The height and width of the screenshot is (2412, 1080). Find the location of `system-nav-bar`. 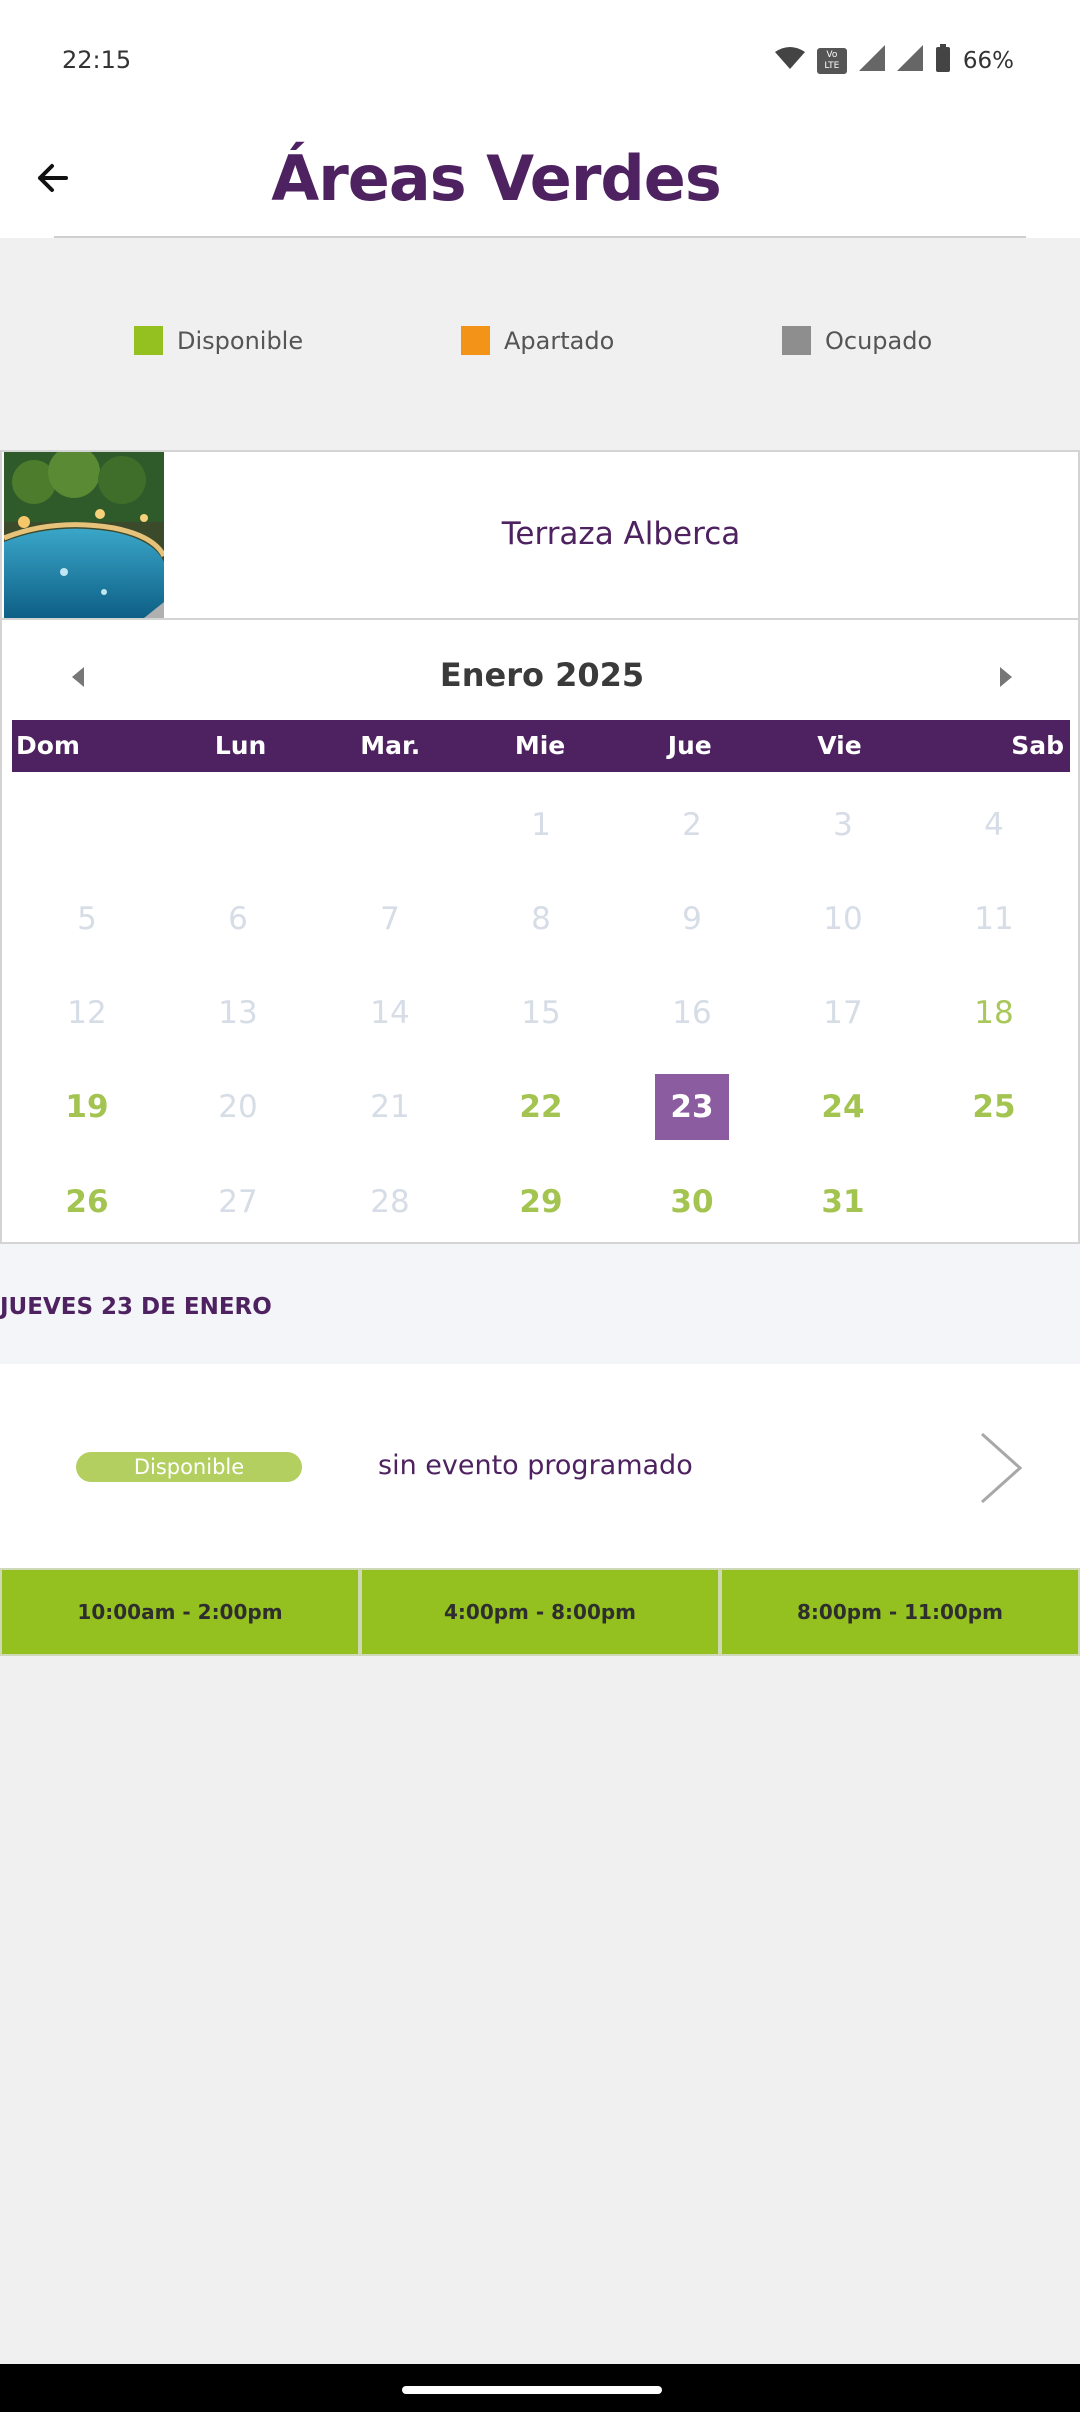

system-nav-bar is located at coordinates (540, 2388).